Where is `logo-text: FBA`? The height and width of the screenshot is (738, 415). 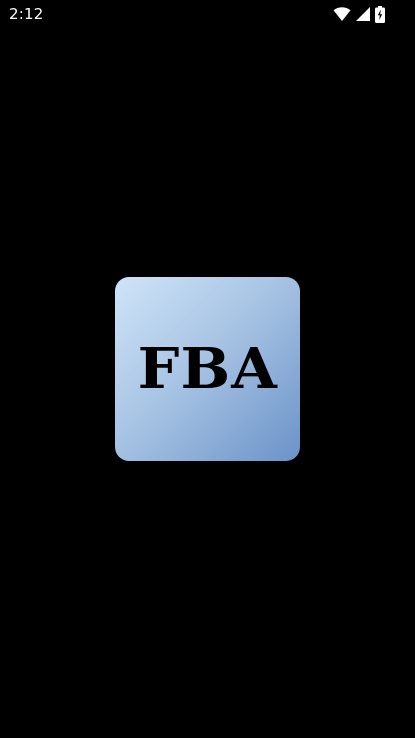
logo-text: FBA is located at coordinates (207, 369).